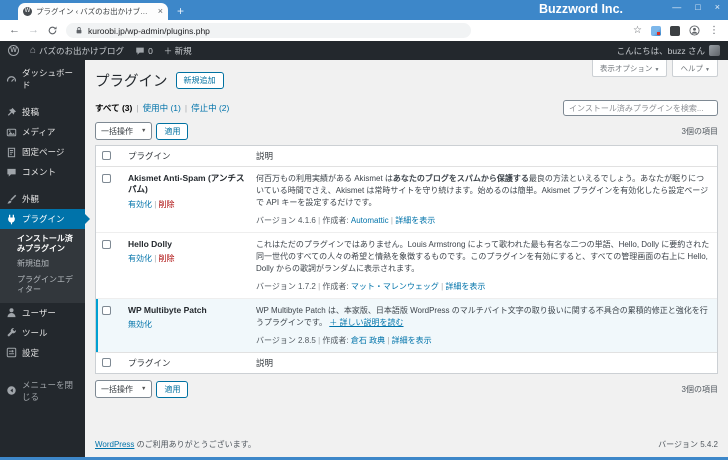 The width and height of the screenshot is (728, 460). I want to click on sidebar-label: ツール, so click(35, 332).